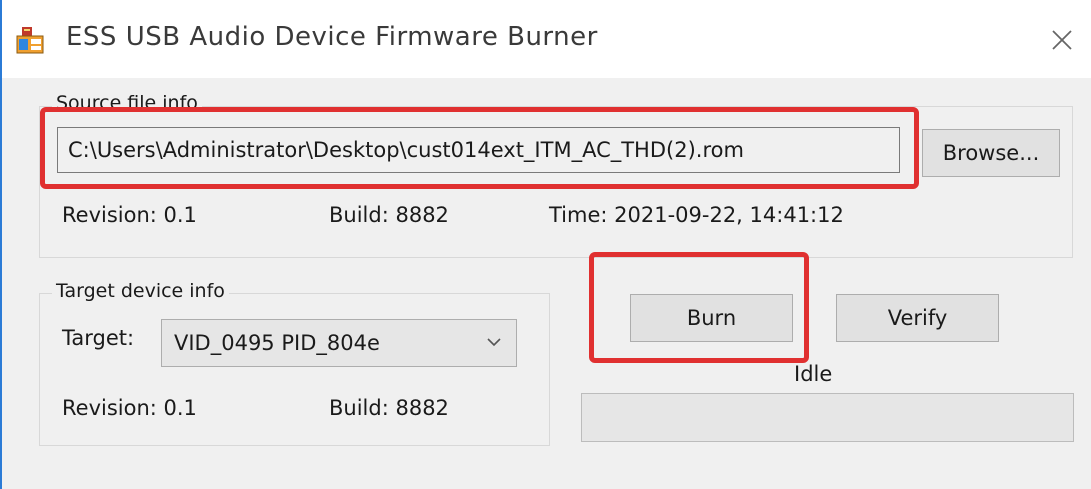  What do you see at coordinates (294, 369) in the screenshot?
I see `target-device-group` at bounding box center [294, 369].